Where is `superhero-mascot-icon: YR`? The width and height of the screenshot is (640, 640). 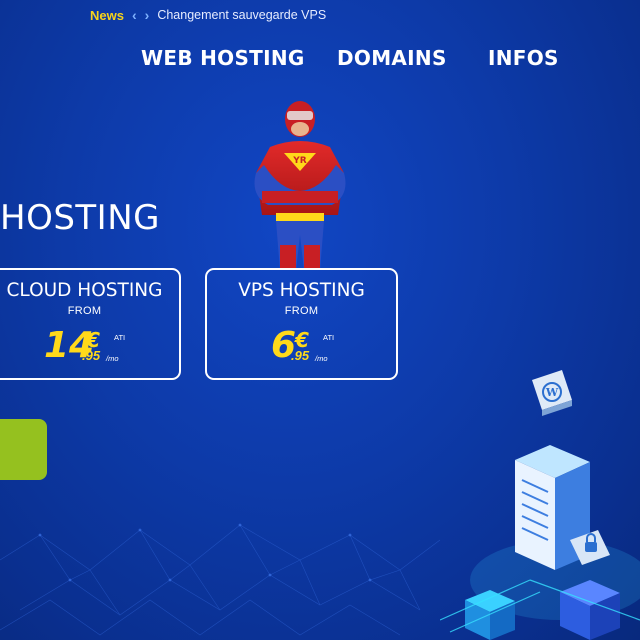
superhero-mascot-icon: YR is located at coordinates (300, 185).